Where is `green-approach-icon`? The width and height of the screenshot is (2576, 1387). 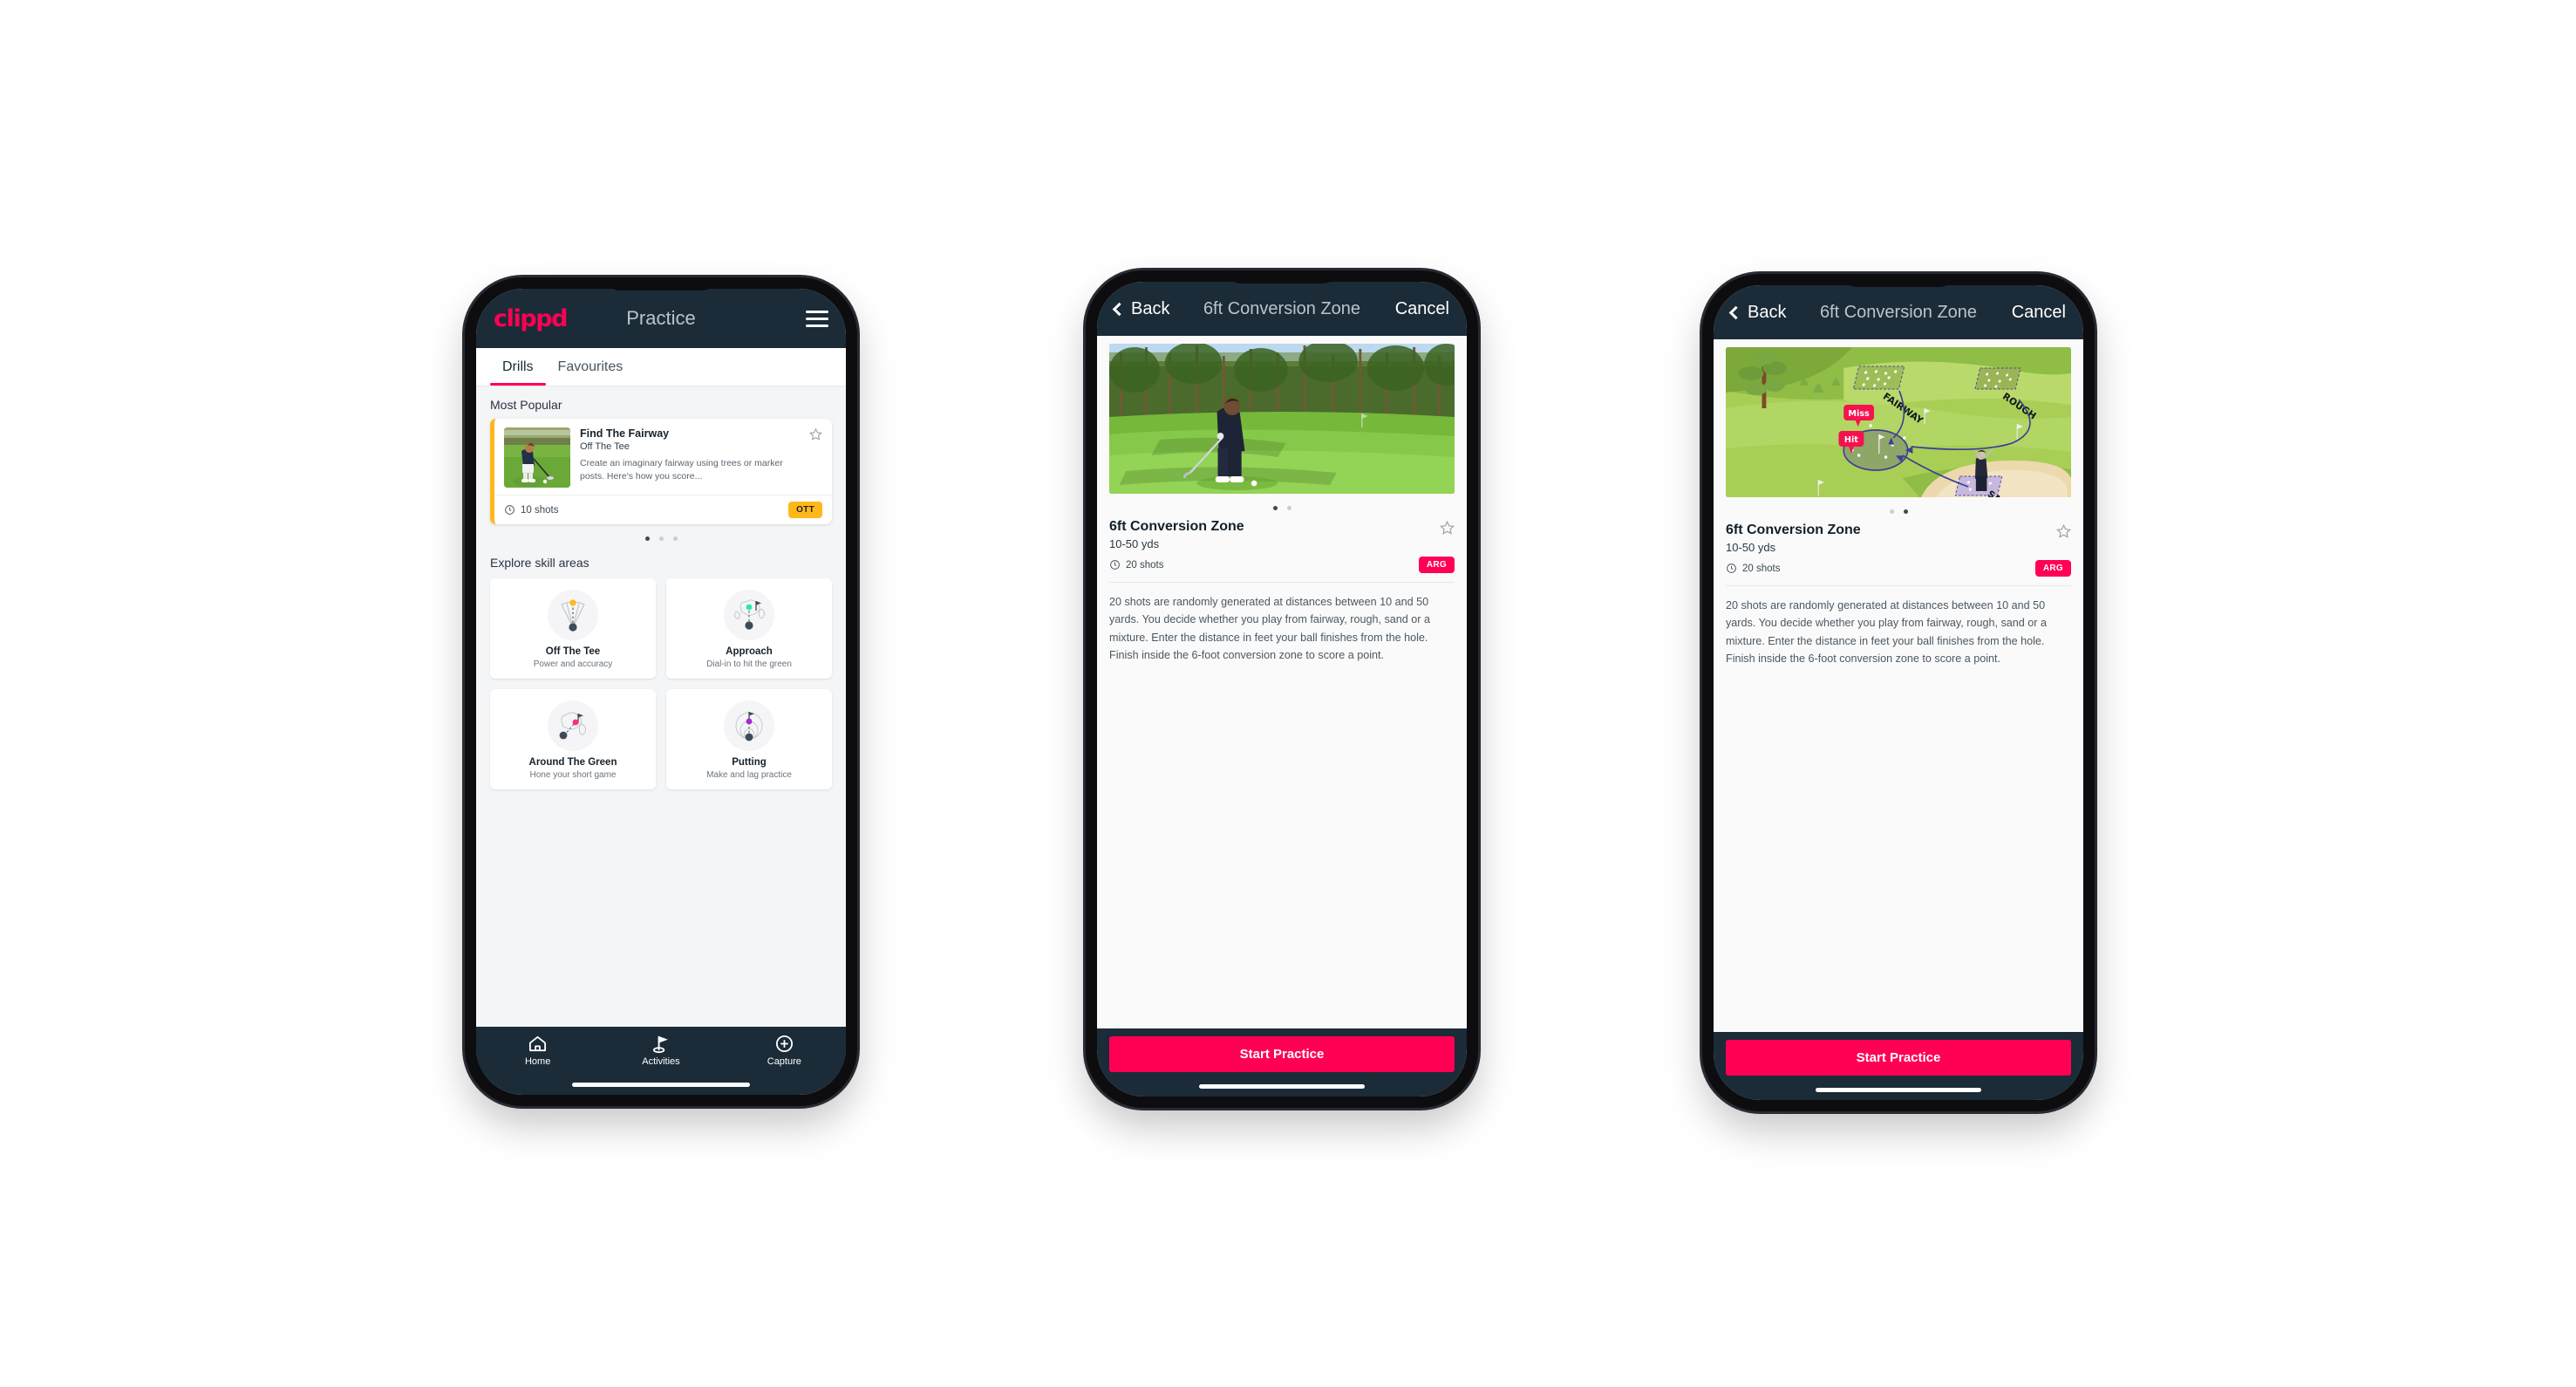
green-approach-icon is located at coordinates (749, 615).